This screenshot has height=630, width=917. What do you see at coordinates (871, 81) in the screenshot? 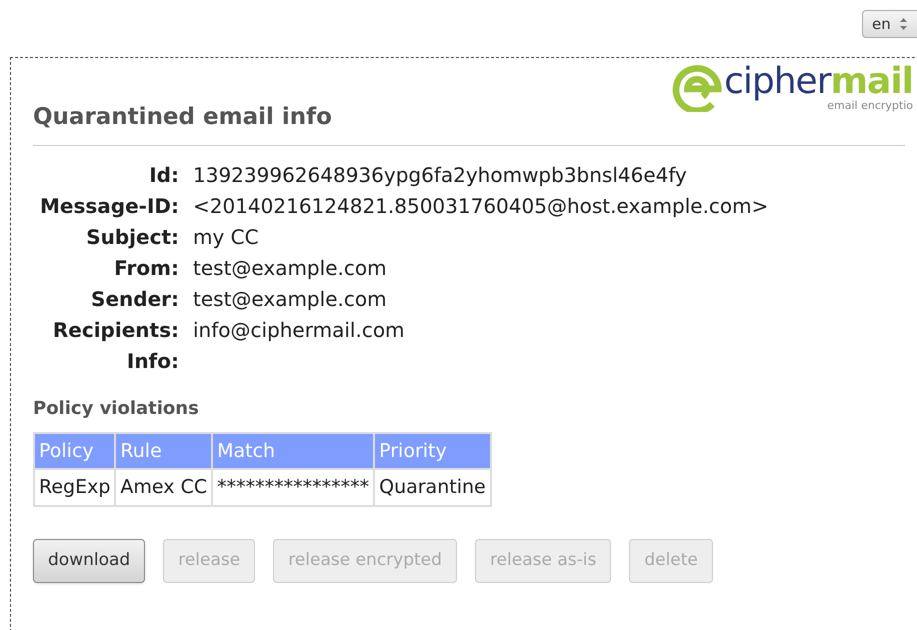
I see `logo-text: mail` at bounding box center [871, 81].